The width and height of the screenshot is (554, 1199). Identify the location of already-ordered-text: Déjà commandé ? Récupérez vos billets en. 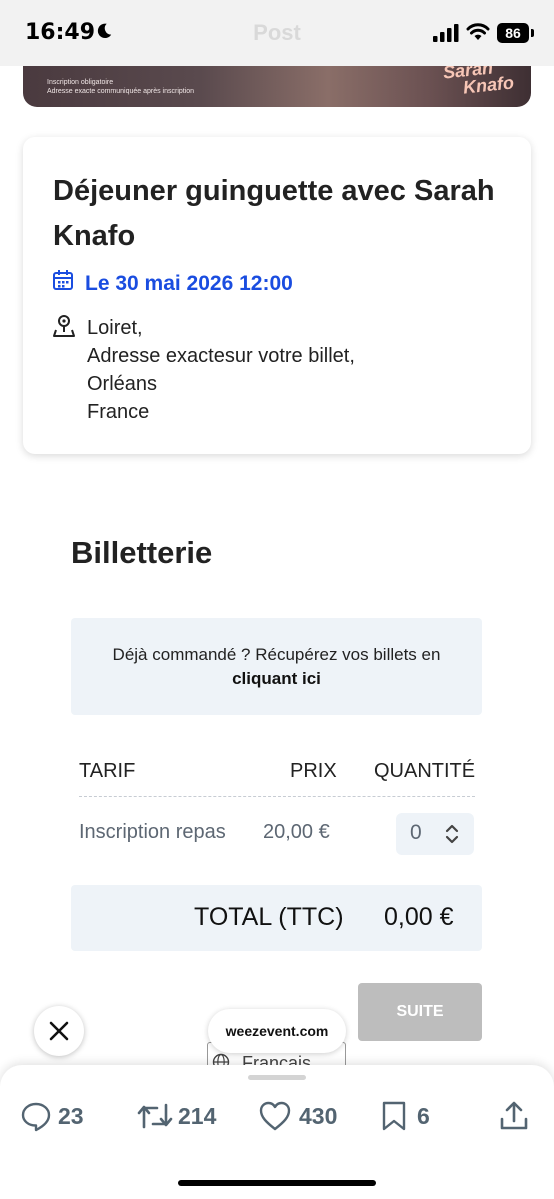
(276, 654).